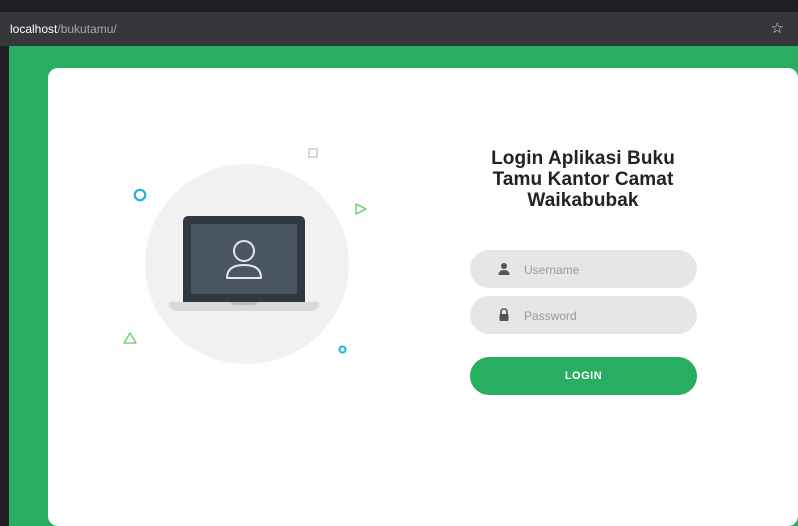  I want to click on dot-decoration-icon, so click(342, 349).